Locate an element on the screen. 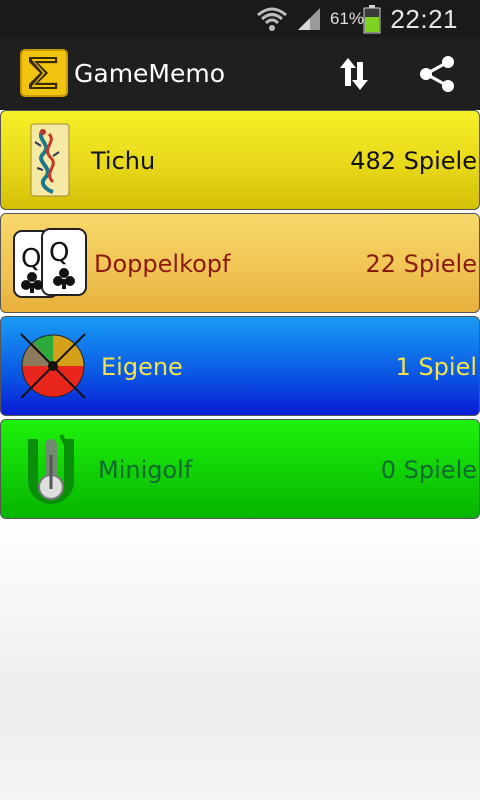 The image size is (480, 800). clock: 22:21 is located at coordinates (424, 18).